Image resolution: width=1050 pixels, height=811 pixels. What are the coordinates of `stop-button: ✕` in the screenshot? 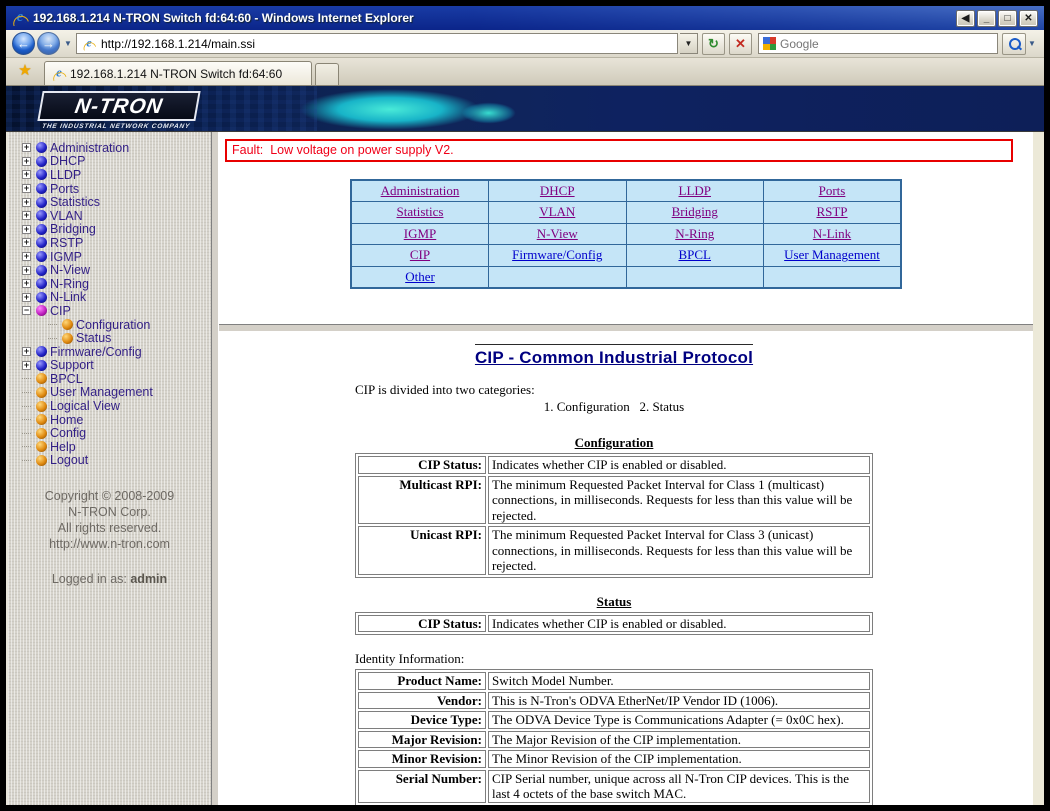 It's located at (740, 43).